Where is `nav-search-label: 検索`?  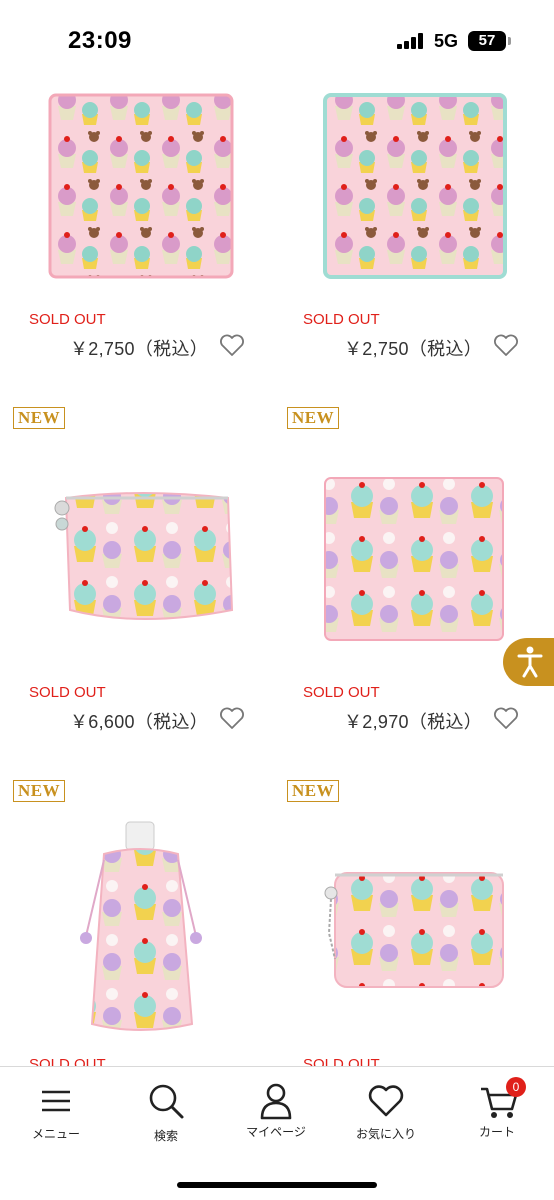
nav-search-label: 検索 is located at coordinates (165, 1136).